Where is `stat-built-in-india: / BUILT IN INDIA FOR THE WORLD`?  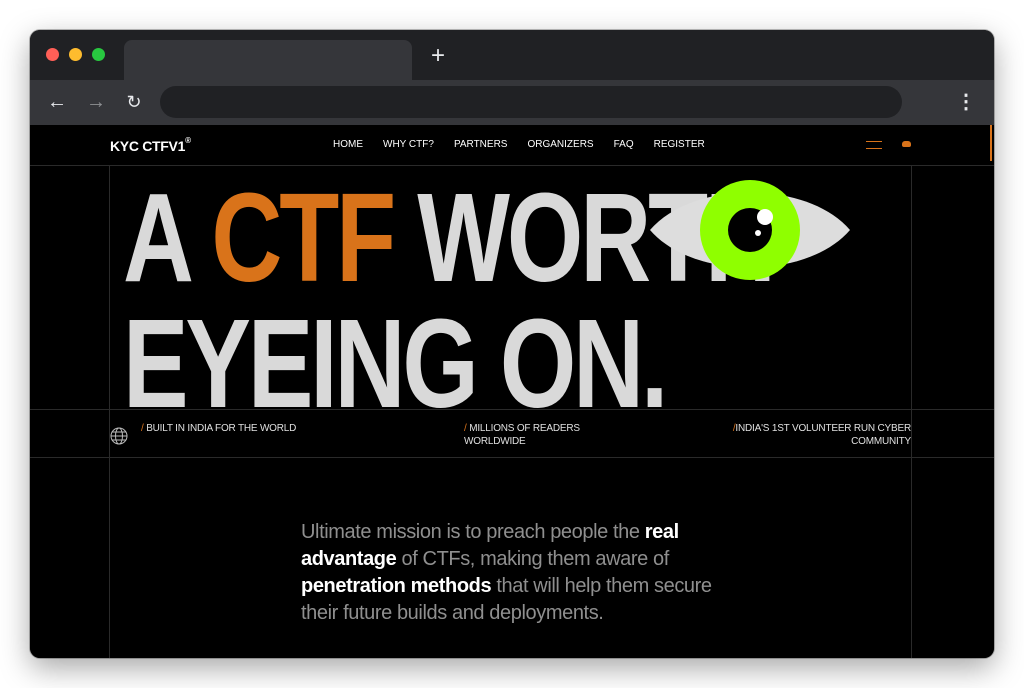 stat-built-in-india: / BUILT IN INDIA FOR THE WORLD is located at coordinates (221, 428).